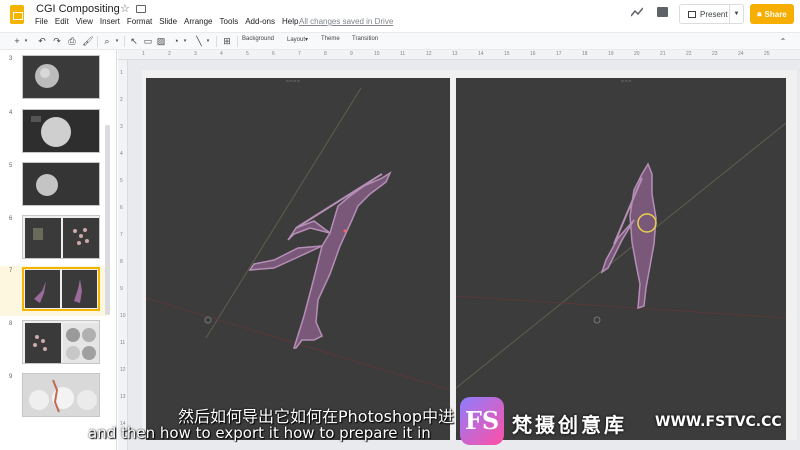 This screenshot has width=800, height=450. What do you see at coordinates (198, 21) in the screenshot?
I see `menu-arrange: Arrange` at bounding box center [198, 21].